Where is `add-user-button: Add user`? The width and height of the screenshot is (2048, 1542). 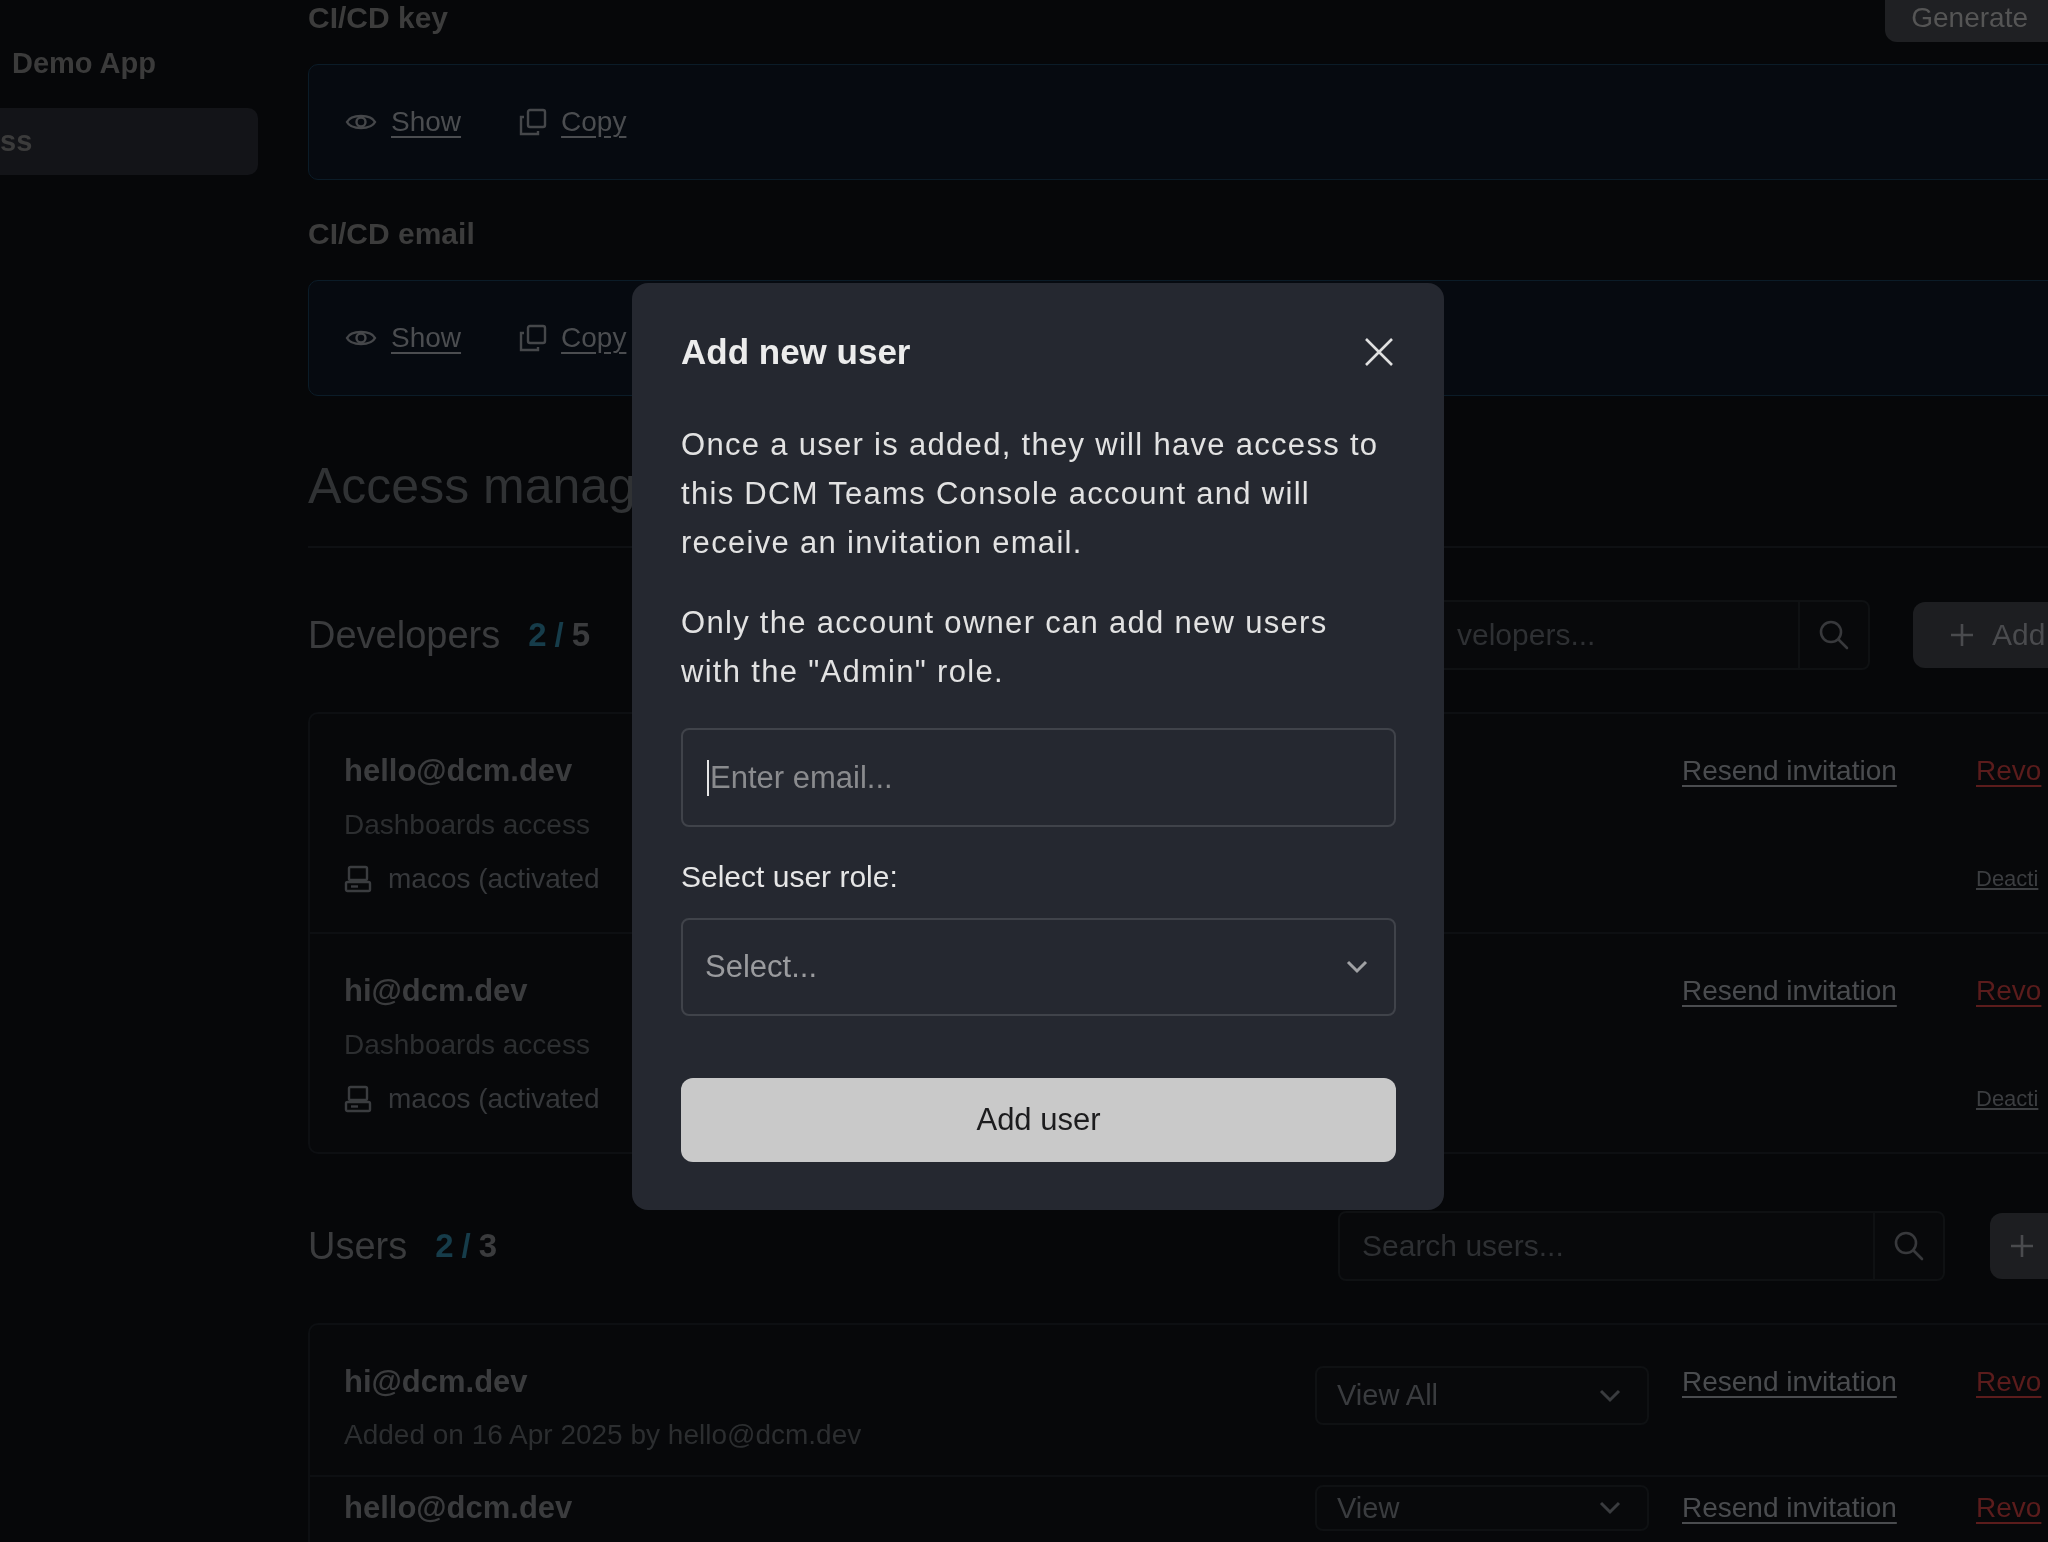
add-user-button: Add user is located at coordinates (1038, 1120).